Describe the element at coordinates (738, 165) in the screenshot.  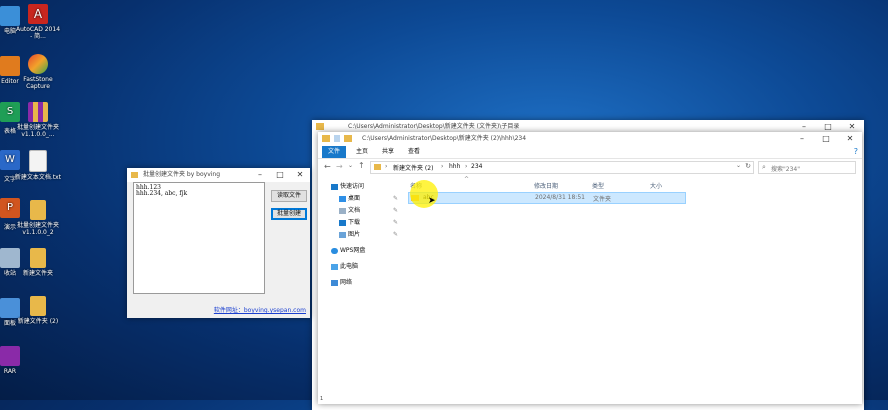
I see `address-dropdown-icon: ⌄` at that location.